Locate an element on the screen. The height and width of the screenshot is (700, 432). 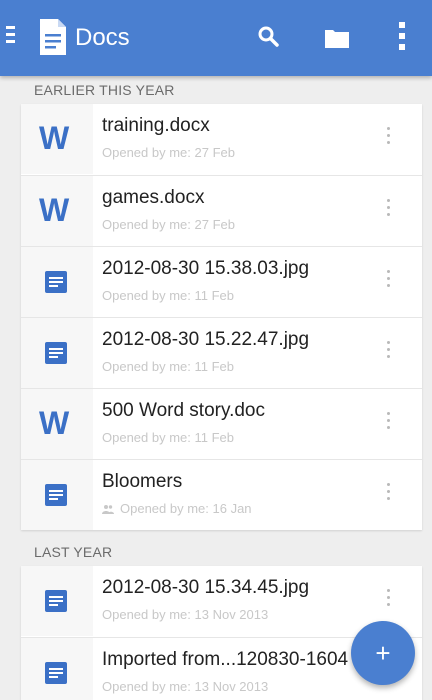
file-name: 500 Word story.doc is located at coordinates (183, 410).